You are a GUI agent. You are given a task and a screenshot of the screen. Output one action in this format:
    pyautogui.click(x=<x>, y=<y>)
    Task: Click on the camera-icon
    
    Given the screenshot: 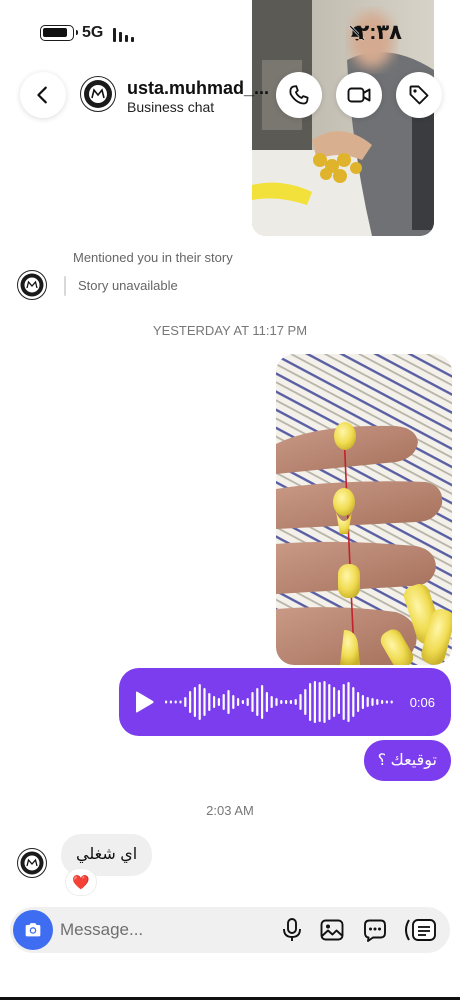 What is the action you would take?
    pyautogui.click(x=33, y=930)
    